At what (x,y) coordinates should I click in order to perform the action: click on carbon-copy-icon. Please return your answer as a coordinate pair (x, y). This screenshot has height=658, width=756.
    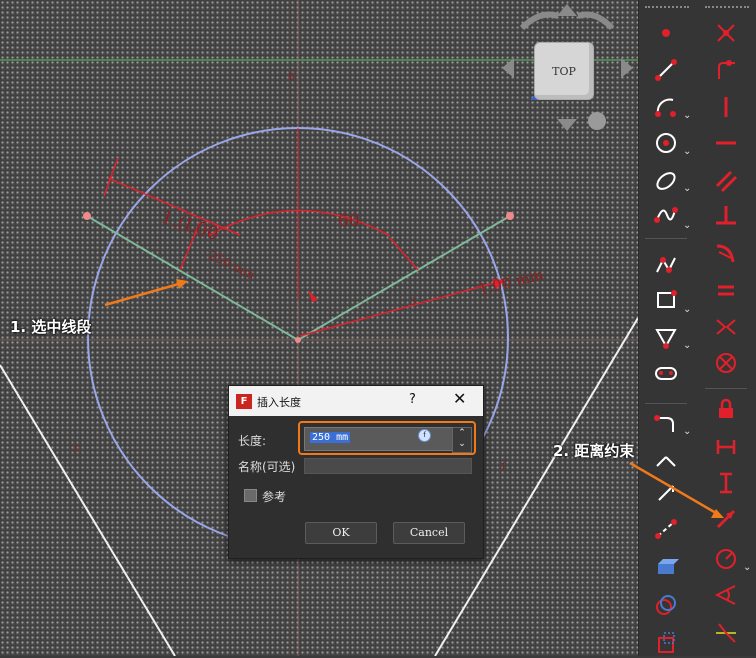
    Looking at the image, I should click on (666, 605).